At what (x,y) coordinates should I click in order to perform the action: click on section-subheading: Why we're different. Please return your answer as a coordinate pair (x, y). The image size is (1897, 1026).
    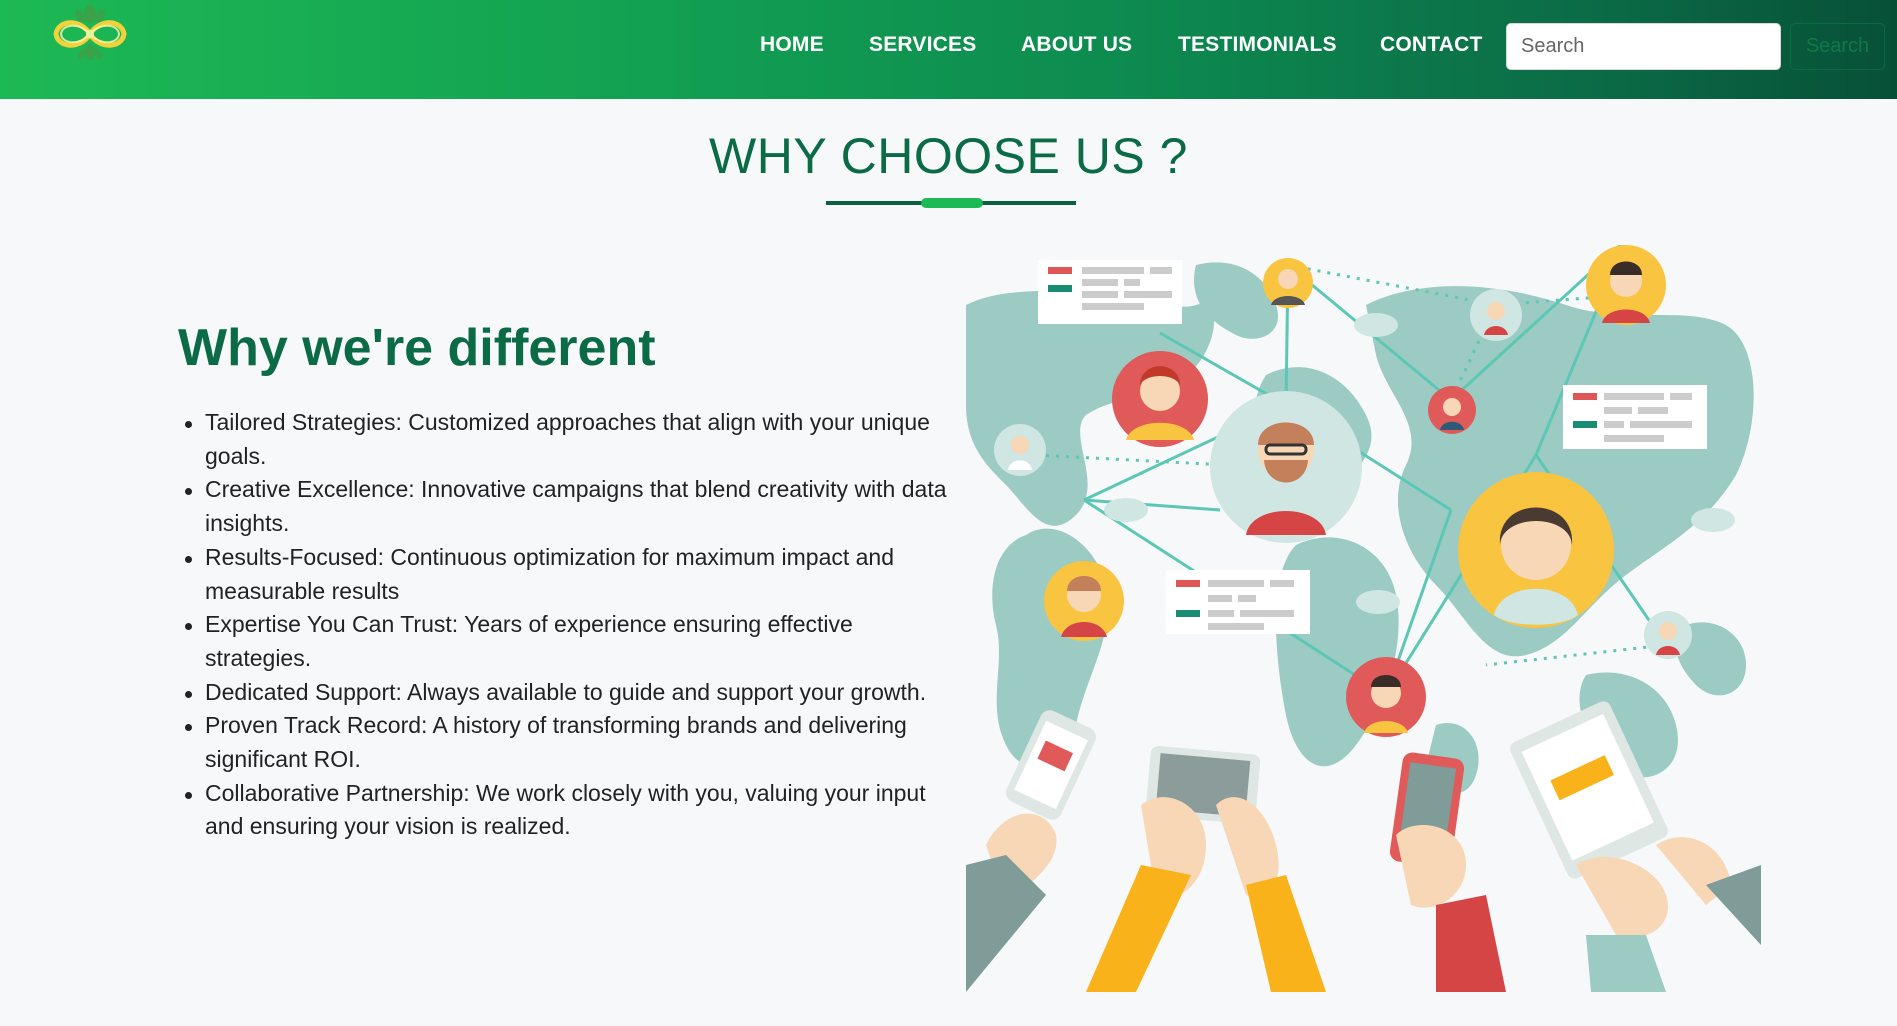
    Looking at the image, I should click on (417, 348).